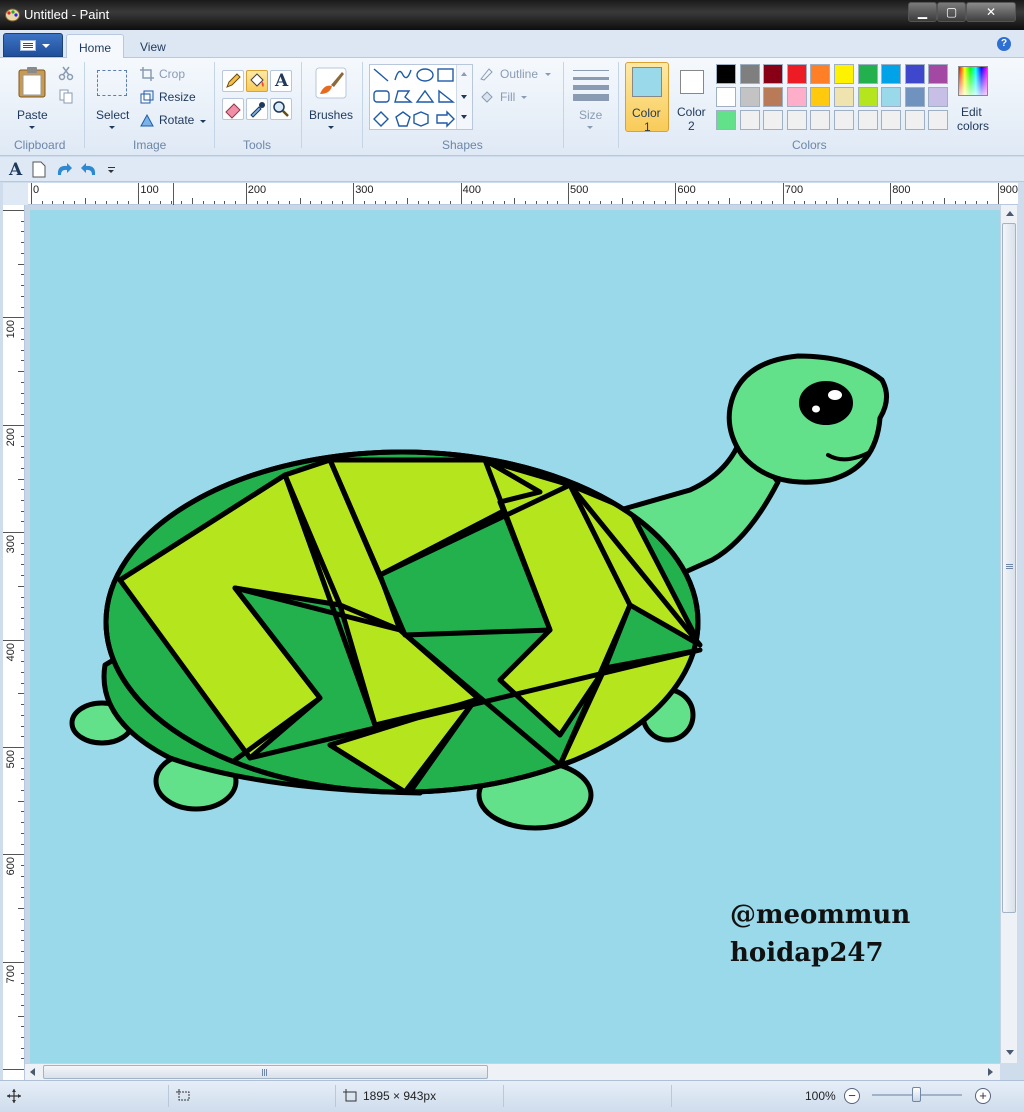 Image resolution: width=1024 pixels, height=1112 pixels. Describe the element at coordinates (170, 75) in the screenshot. I see `crop-button: Crop` at that location.